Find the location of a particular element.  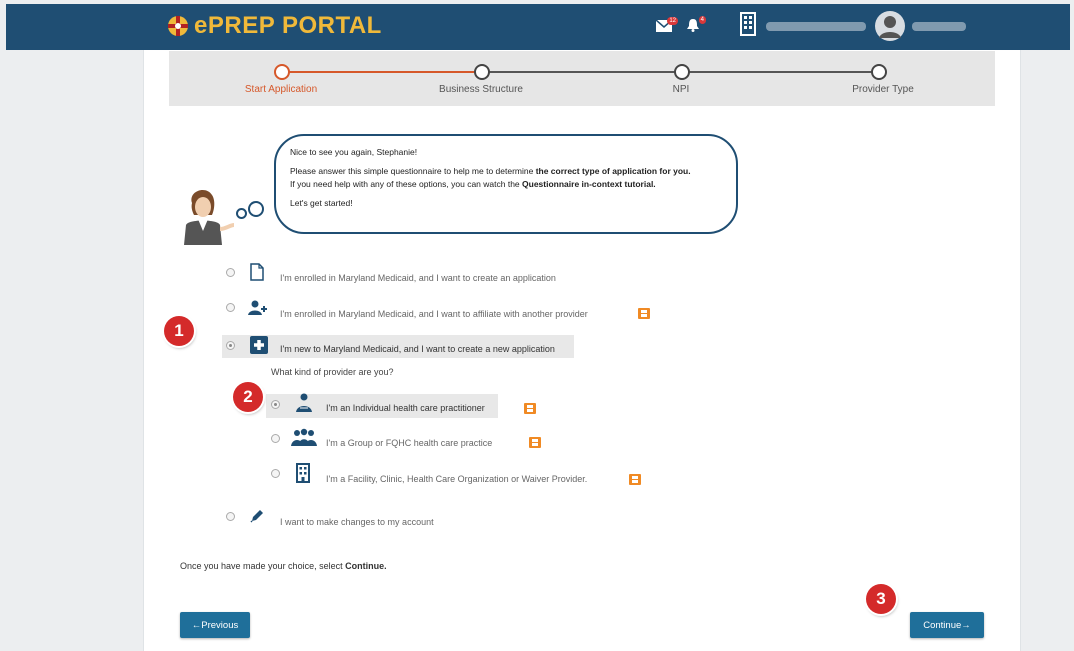

mail-badge: 12 is located at coordinates (672, 21).